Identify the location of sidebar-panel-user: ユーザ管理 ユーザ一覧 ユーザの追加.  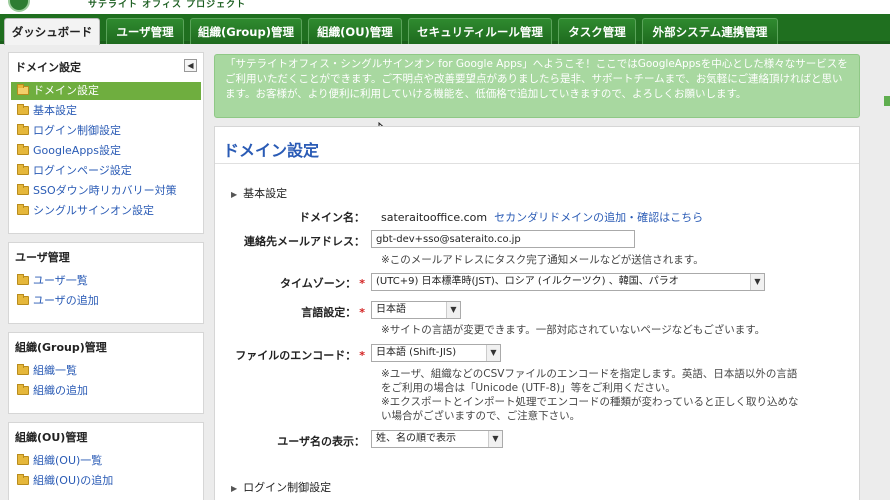
(106, 283).